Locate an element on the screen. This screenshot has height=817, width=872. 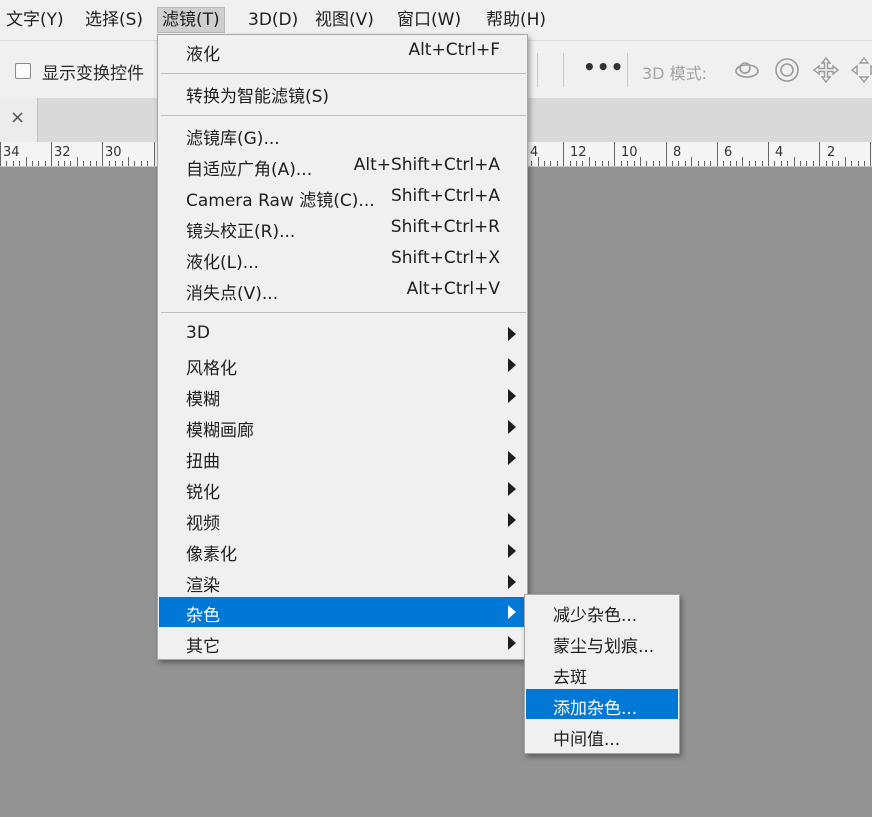
menu-item-adaptive-wide-angle: 自适应广角(A)... Alt+Shift+Ctrl+A is located at coordinates (342, 166).